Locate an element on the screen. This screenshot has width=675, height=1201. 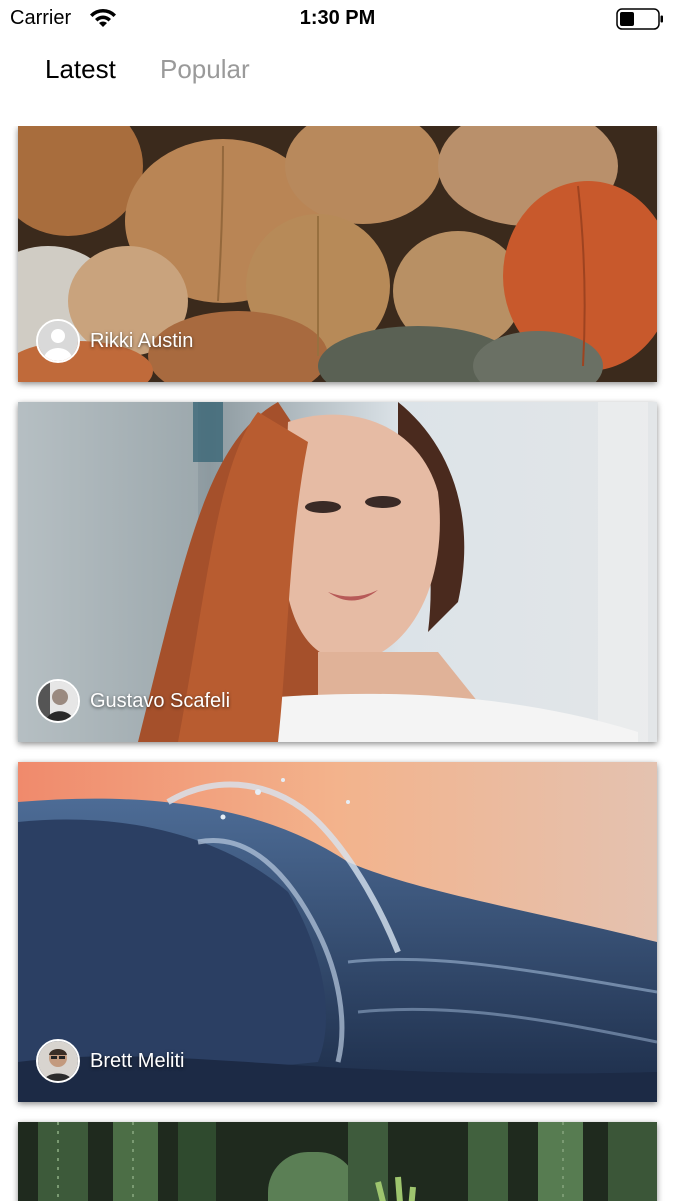
photo-author: Rikki Austin is located at coordinates (114, 341).